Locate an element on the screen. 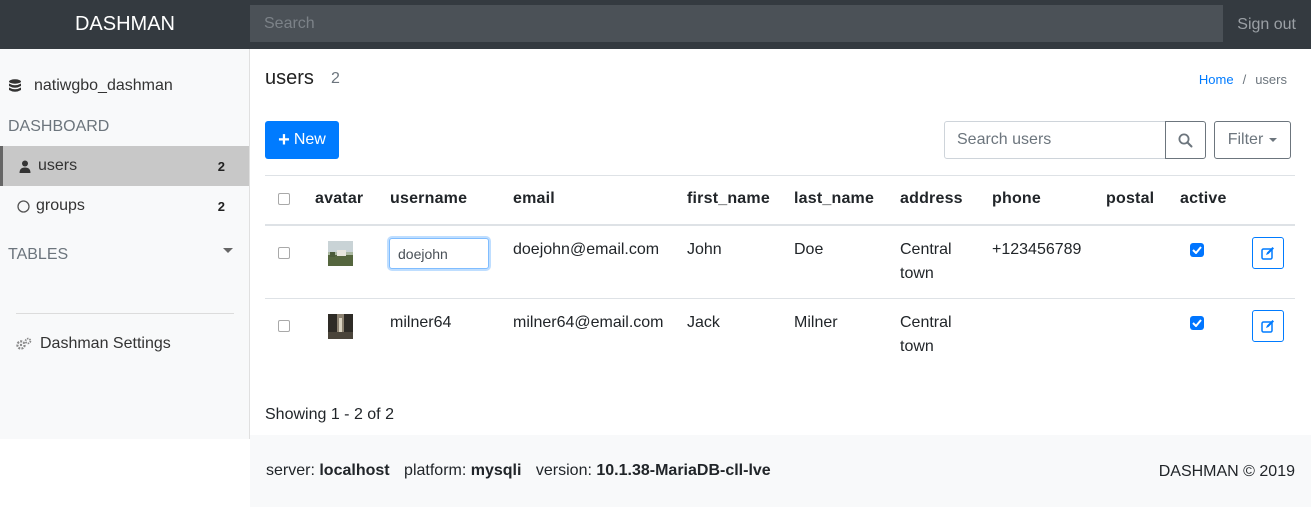  chevron-down-icon is located at coordinates (228, 250).